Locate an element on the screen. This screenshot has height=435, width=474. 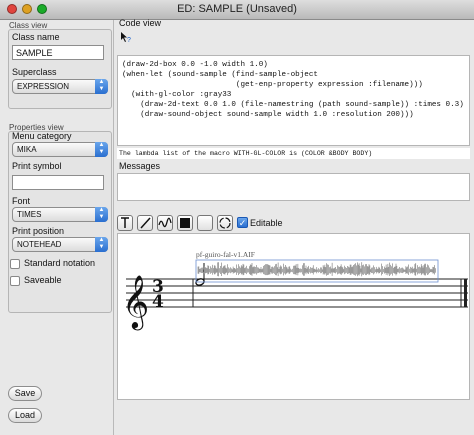
print-position-popup: NOTEHEAD ▲ ▼ is located at coordinates (60, 244).